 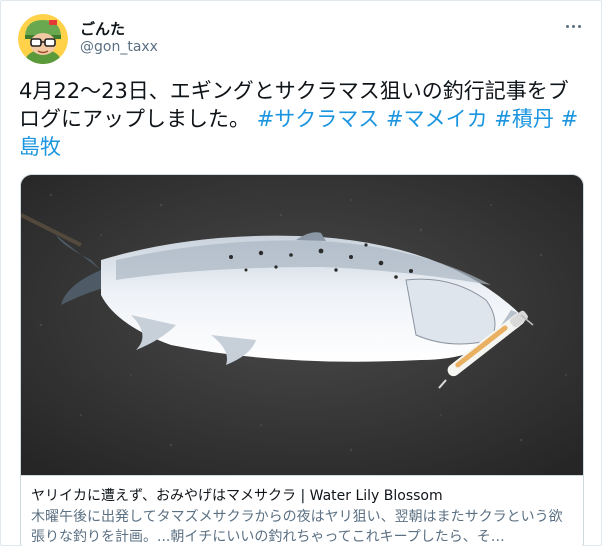 What do you see at coordinates (573, 26) in the screenshot?
I see `more-horizontal-icon` at bounding box center [573, 26].